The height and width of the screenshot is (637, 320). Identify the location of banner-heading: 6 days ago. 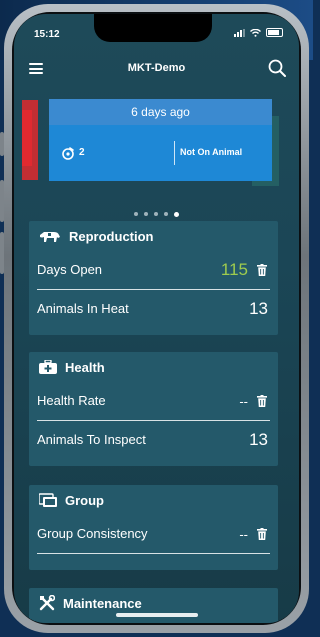
(160, 112).